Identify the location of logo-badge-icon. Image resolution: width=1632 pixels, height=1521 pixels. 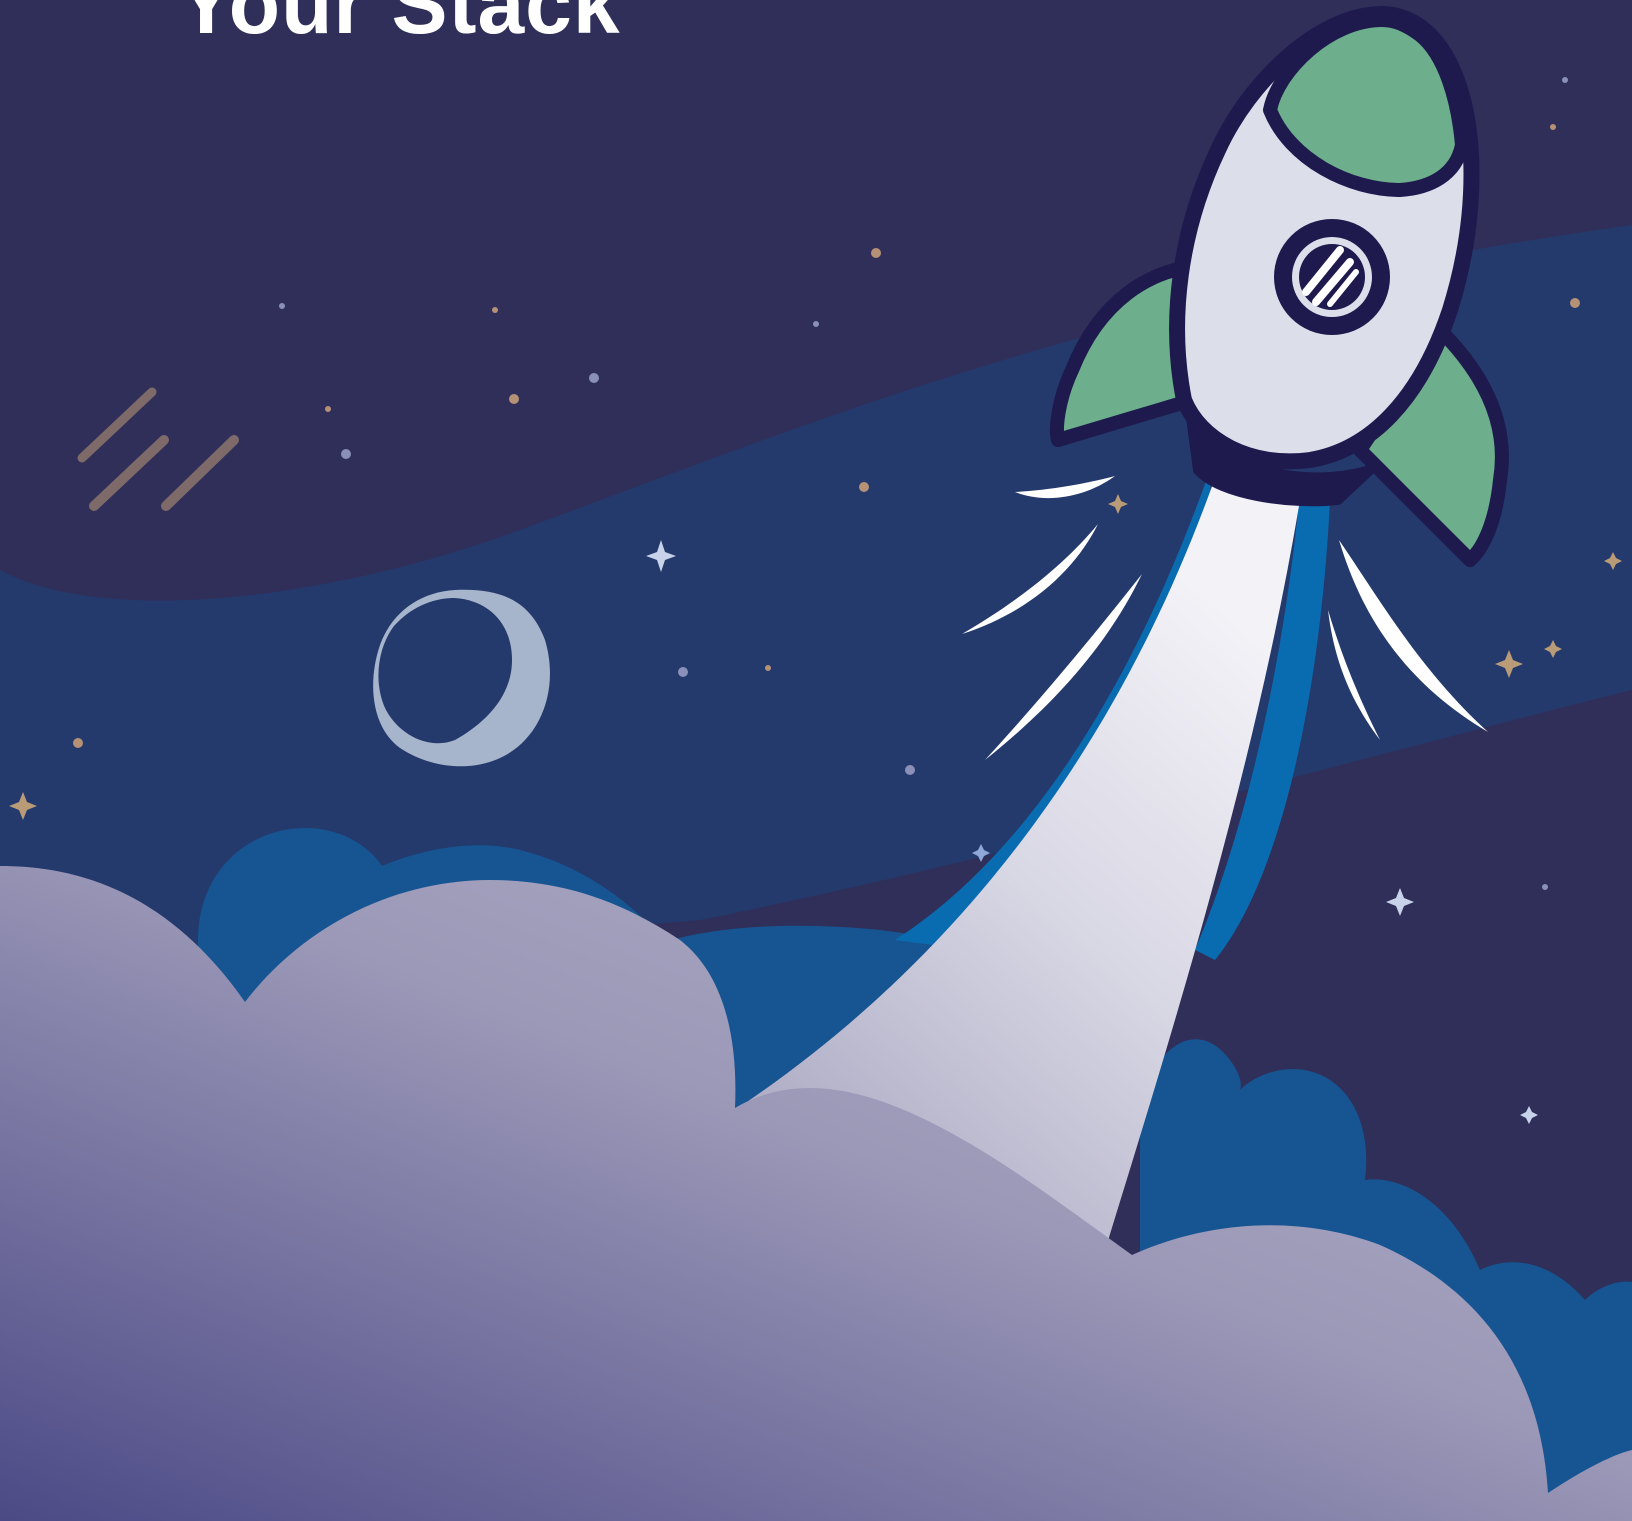
(1332, 277).